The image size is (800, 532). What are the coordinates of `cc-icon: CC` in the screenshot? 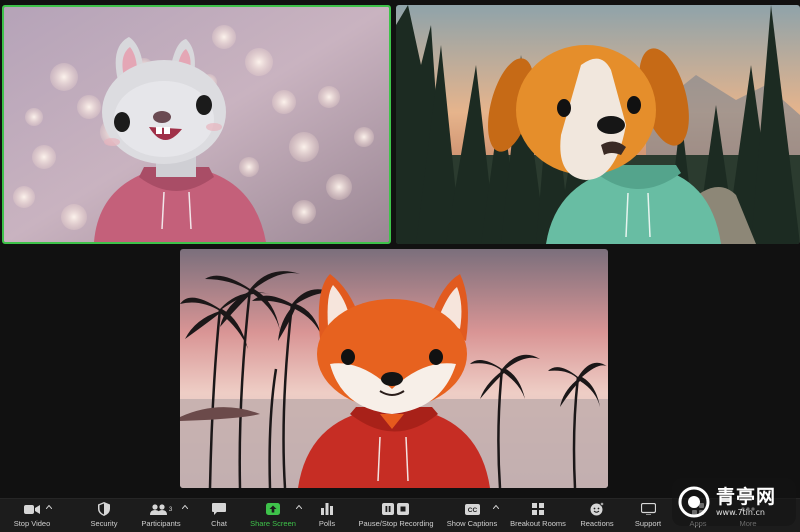 It's located at (472, 509).